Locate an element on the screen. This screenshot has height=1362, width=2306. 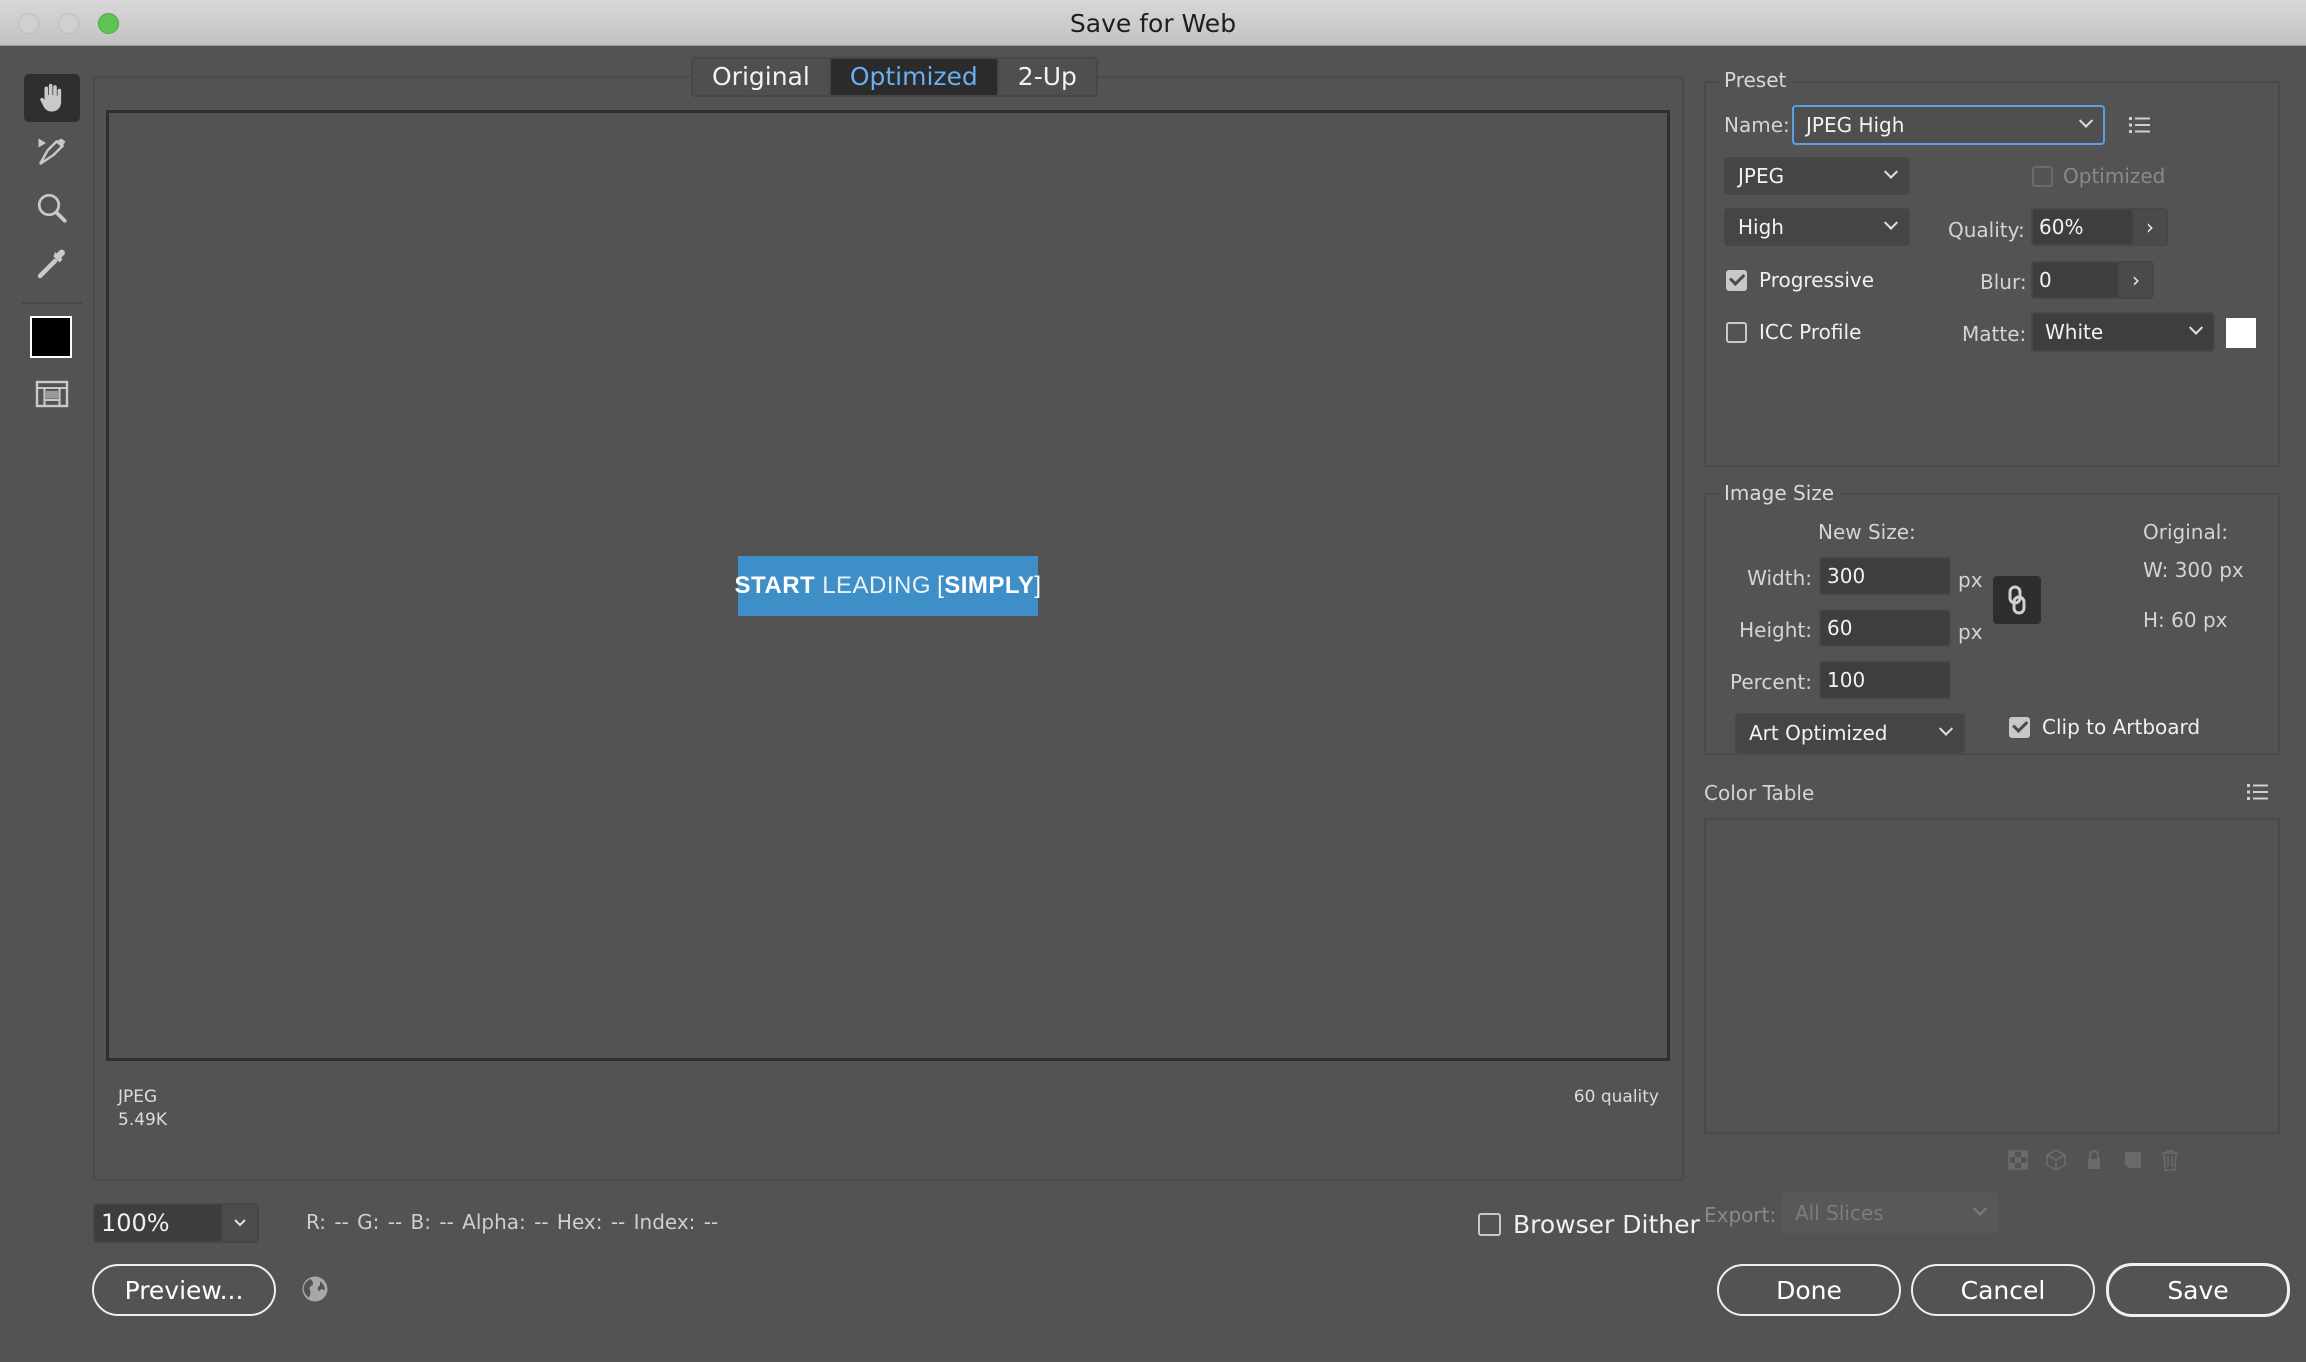
new-size-label: New Size: is located at coordinates (1867, 532).